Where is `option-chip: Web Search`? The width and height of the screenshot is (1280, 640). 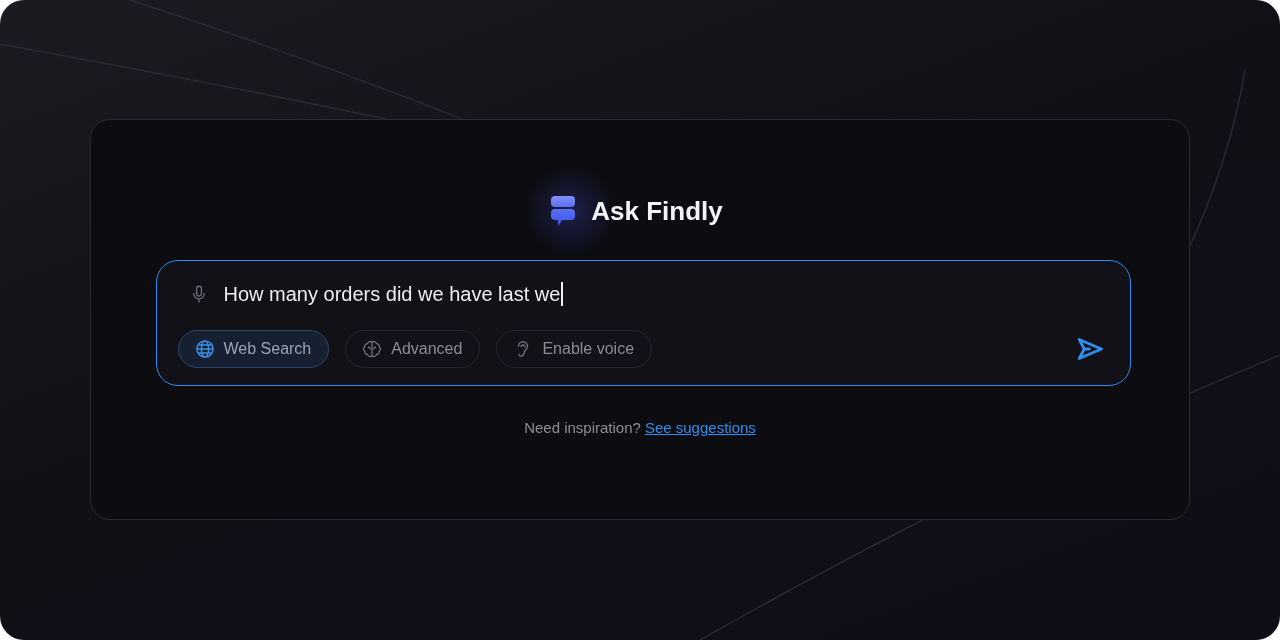
option-chip: Web Search is located at coordinates (253, 349).